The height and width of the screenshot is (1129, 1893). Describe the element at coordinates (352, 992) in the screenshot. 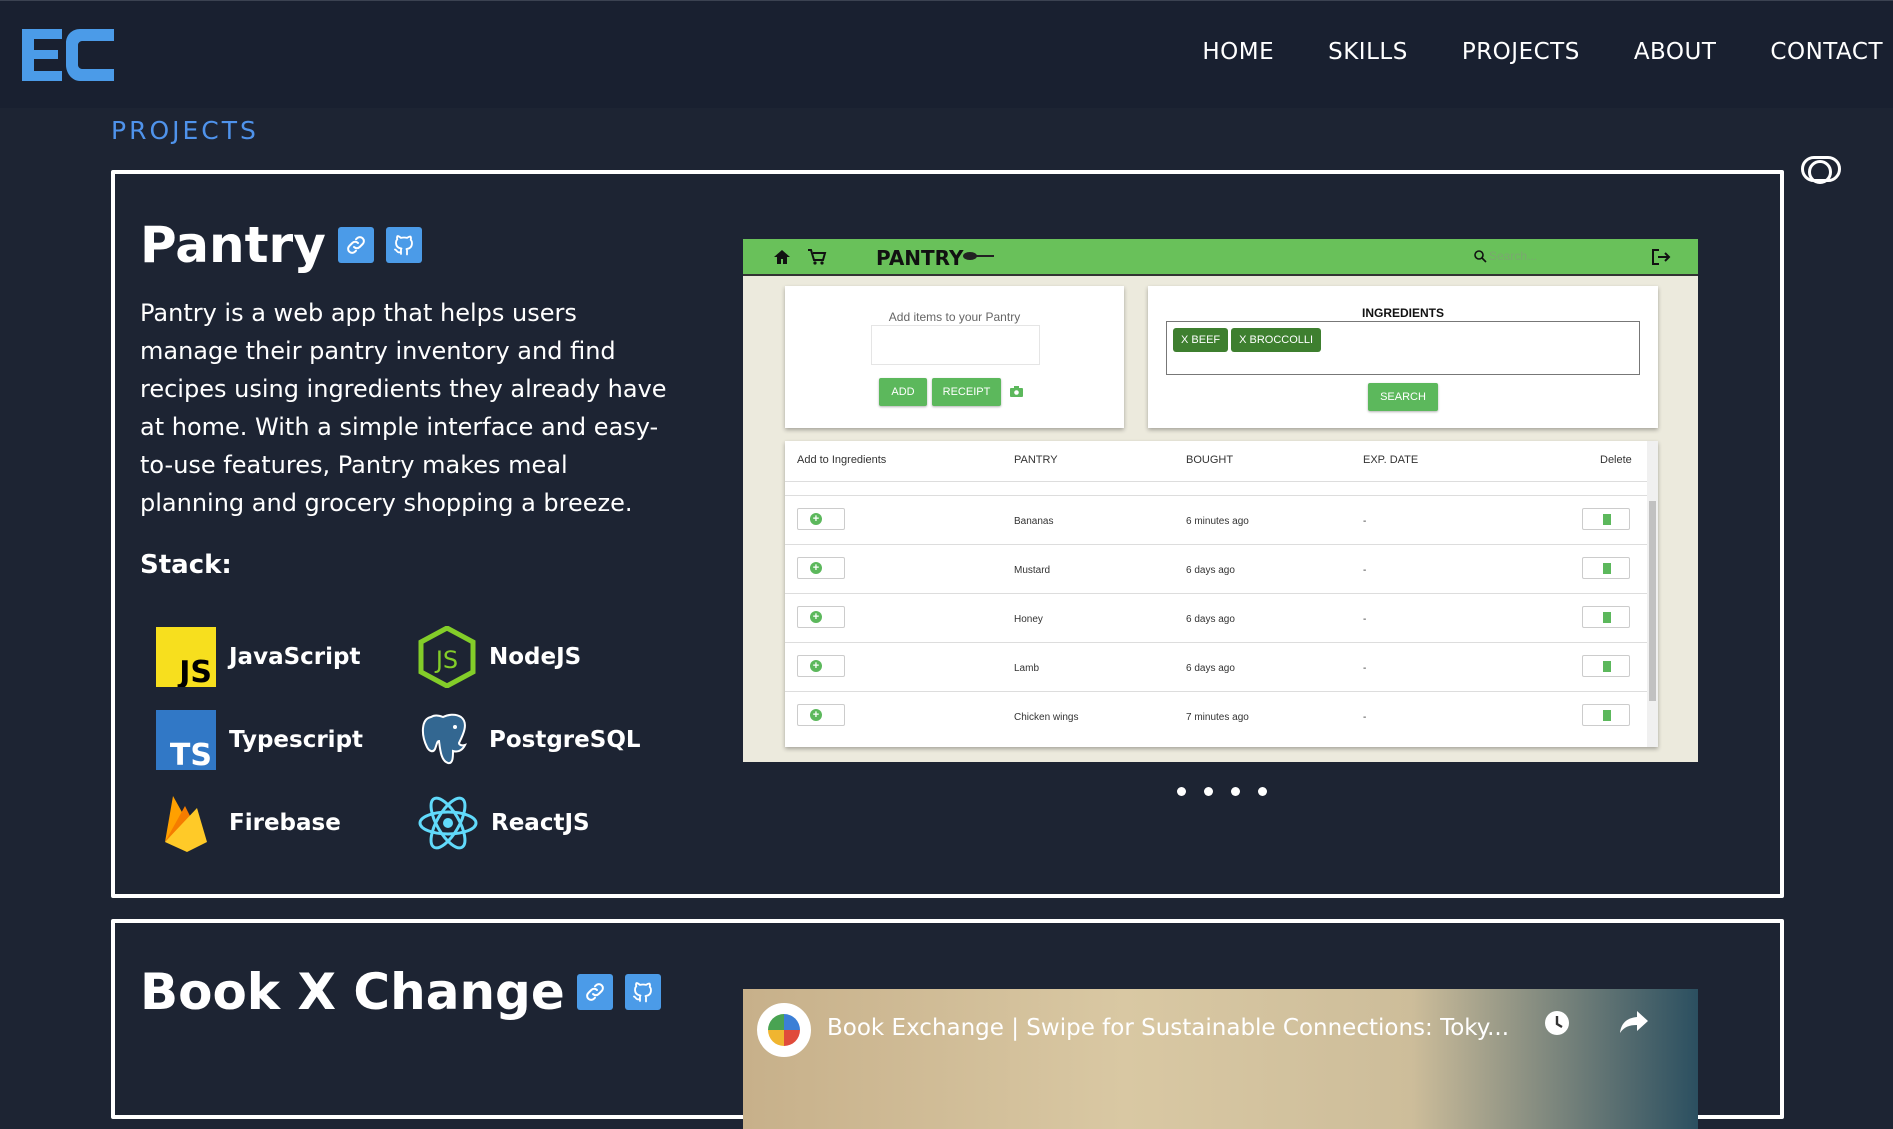

I see `project-title: Book X Change` at that location.